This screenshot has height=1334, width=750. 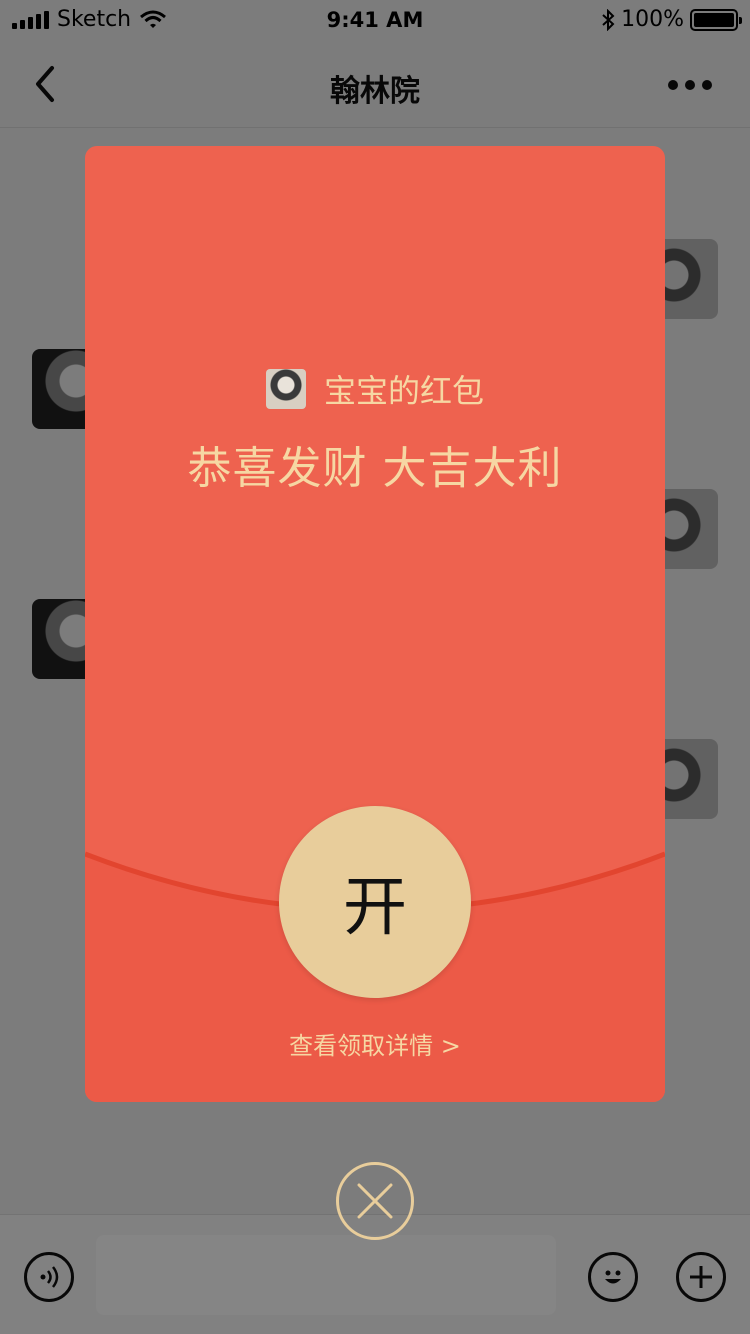 I want to click on sender-avatar, so click(x=285, y=389).